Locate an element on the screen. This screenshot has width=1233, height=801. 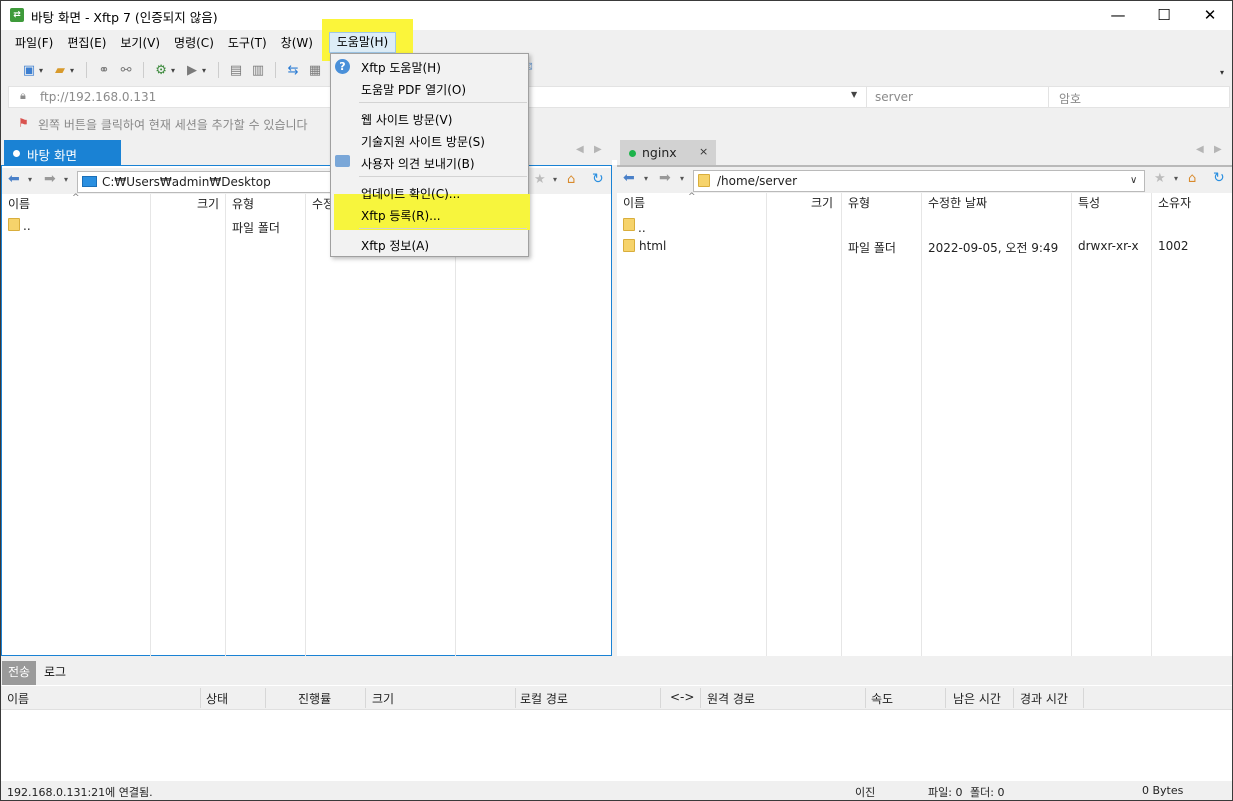
host-input: ftp://192.168.0.131 is located at coordinates (98, 97).